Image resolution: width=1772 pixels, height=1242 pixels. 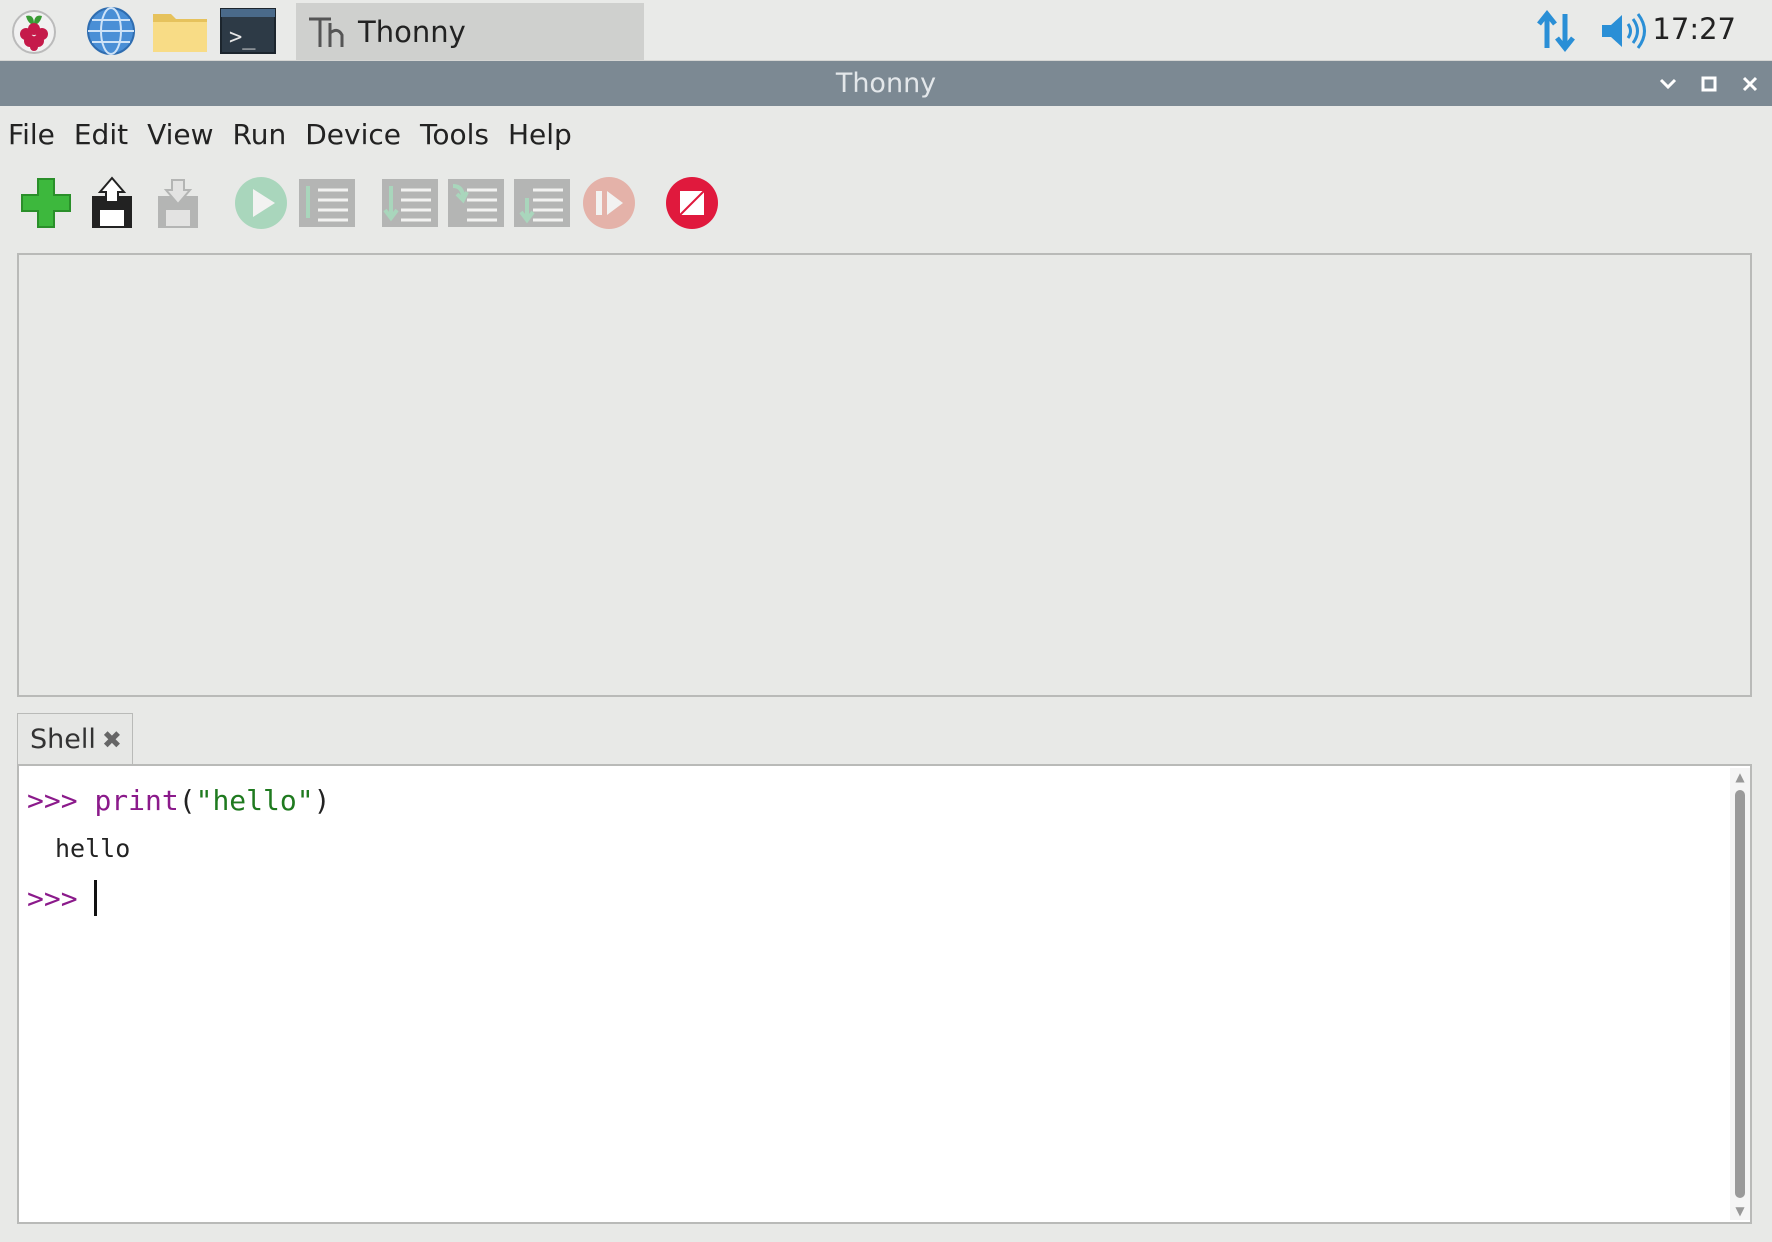 I want to click on terminal-icon: >_, so click(x=248, y=31).